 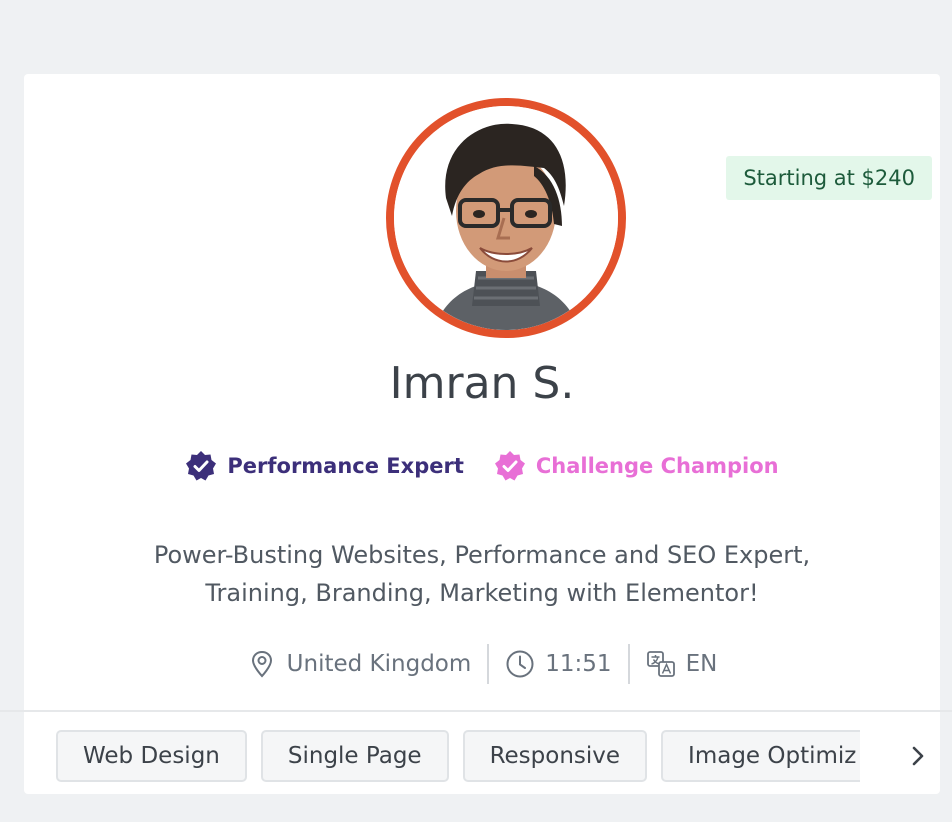 I want to click on location-text: United Kingdom, so click(x=379, y=664).